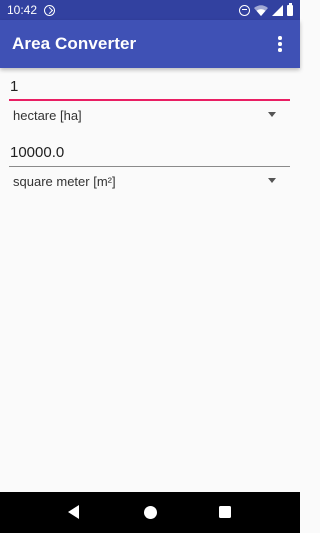  What do you see at coordinates (22, 10) in the screenshot?
I see `status-time: 10:42` at bounding box center [22, 10].